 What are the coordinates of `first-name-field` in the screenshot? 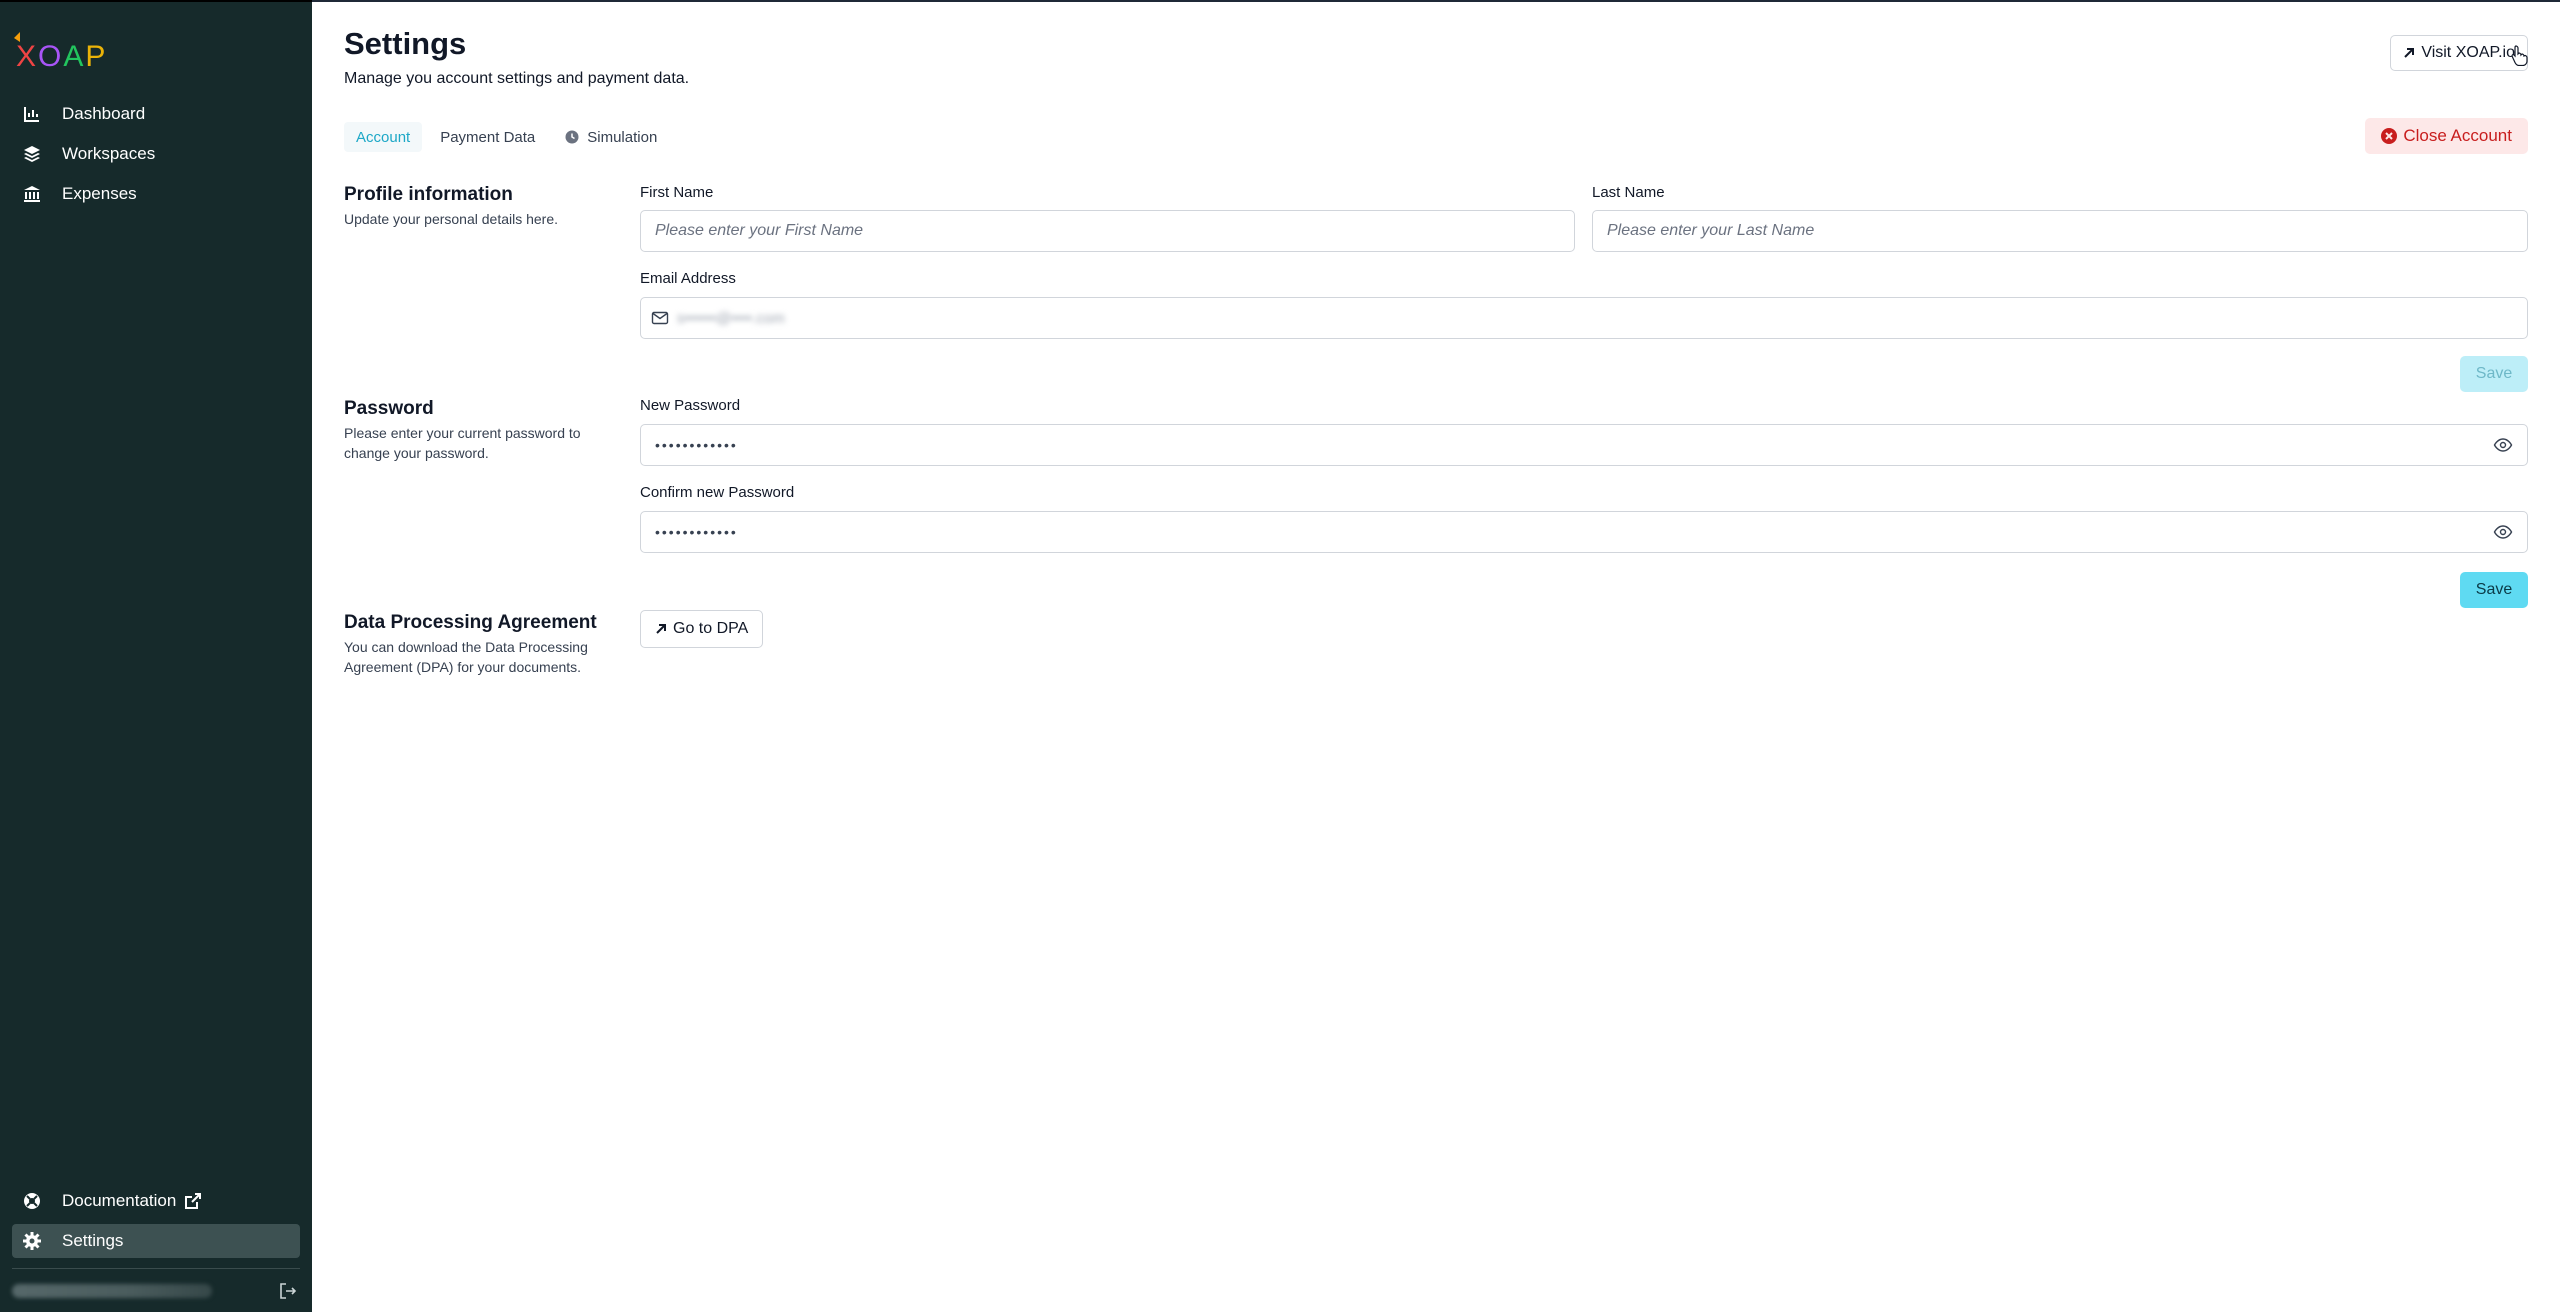 It's located at (1107, 231).